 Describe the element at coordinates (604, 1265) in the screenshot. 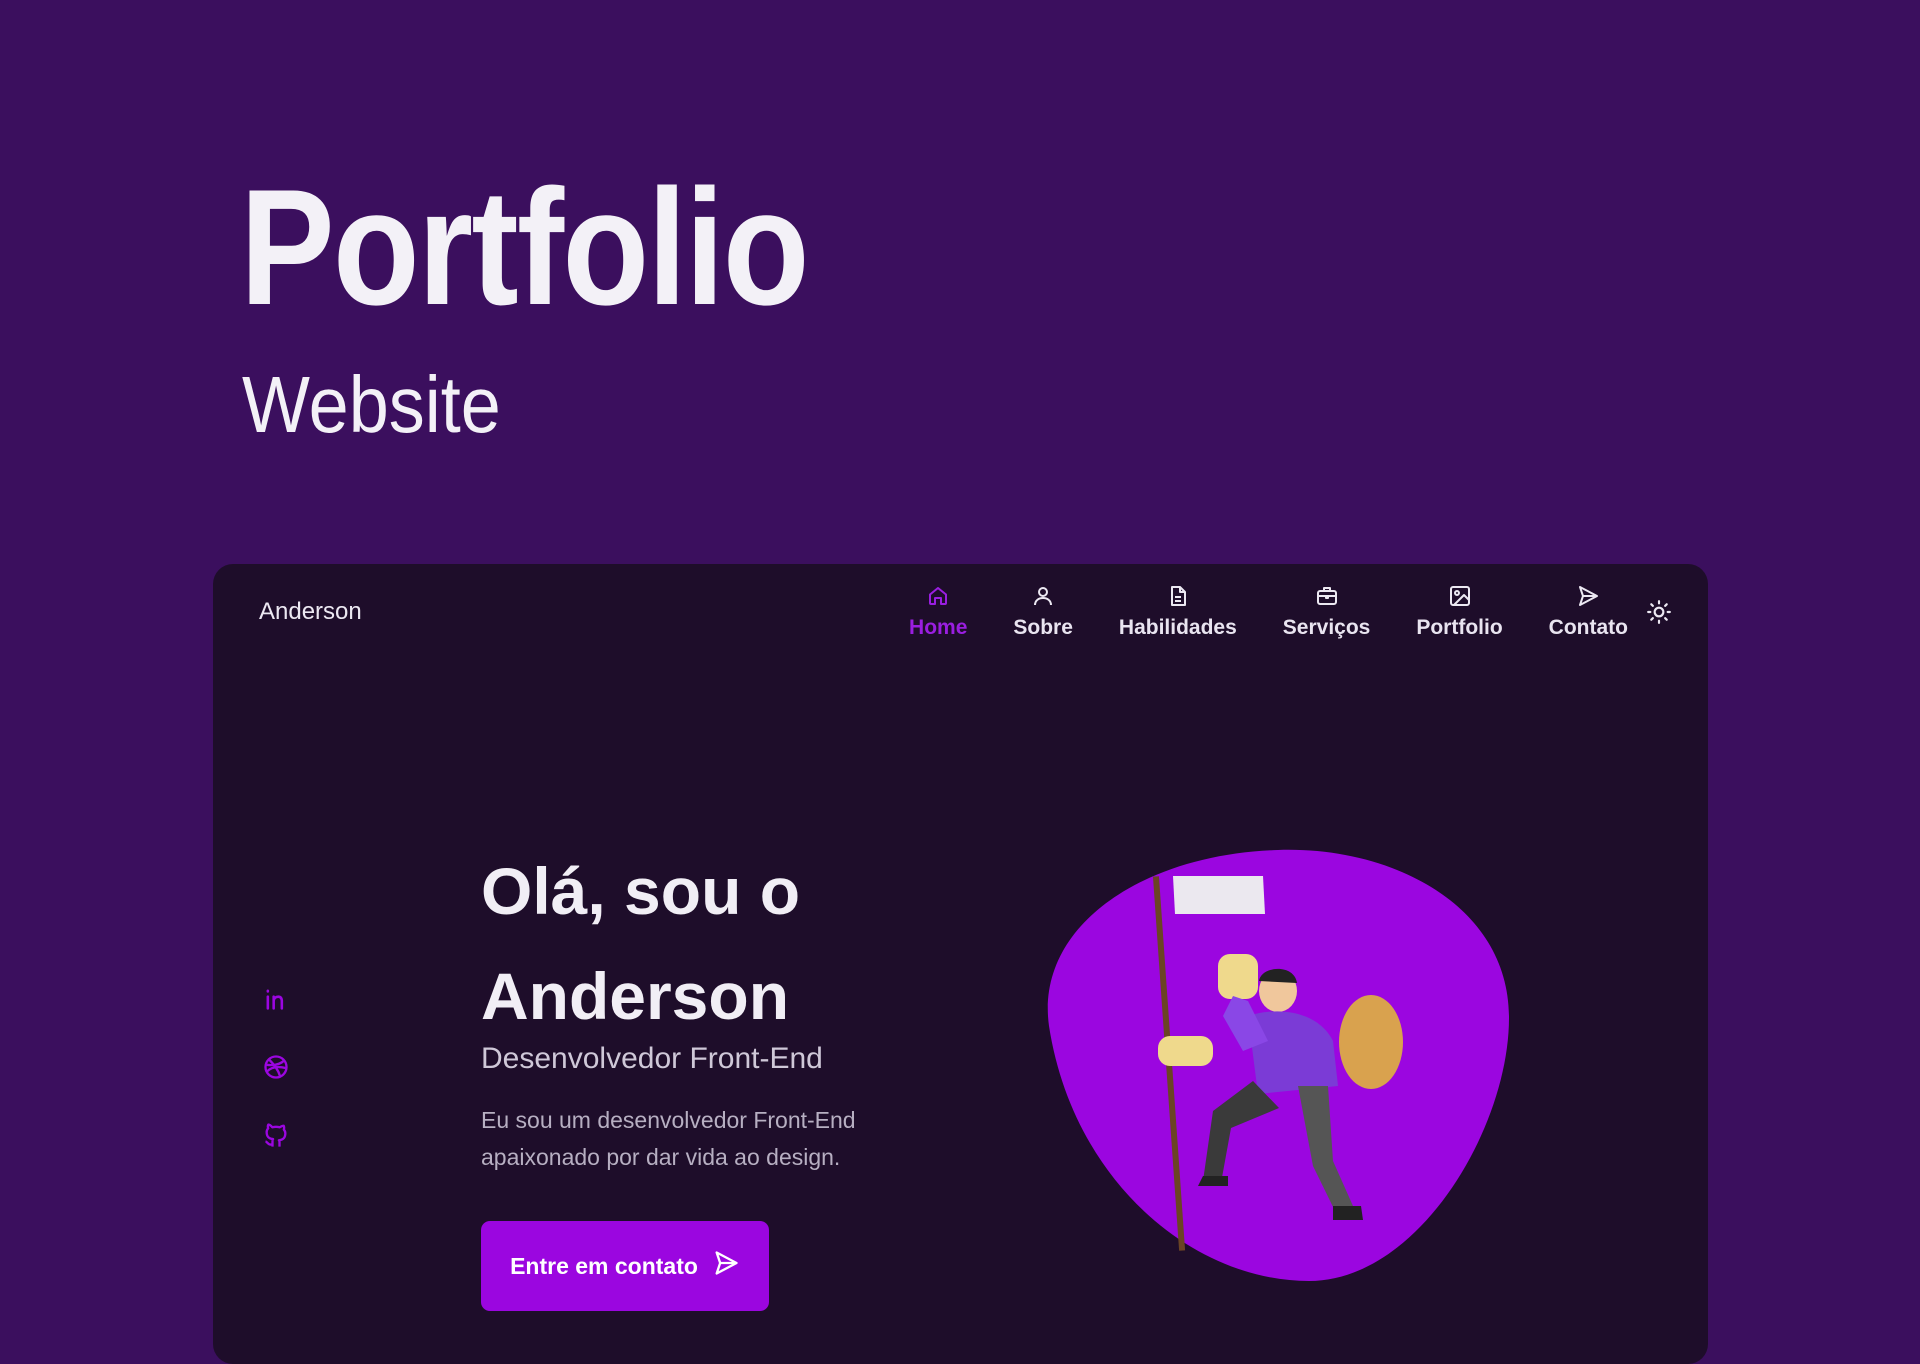

I see `contact-button-label: Entre em contato` at that location.